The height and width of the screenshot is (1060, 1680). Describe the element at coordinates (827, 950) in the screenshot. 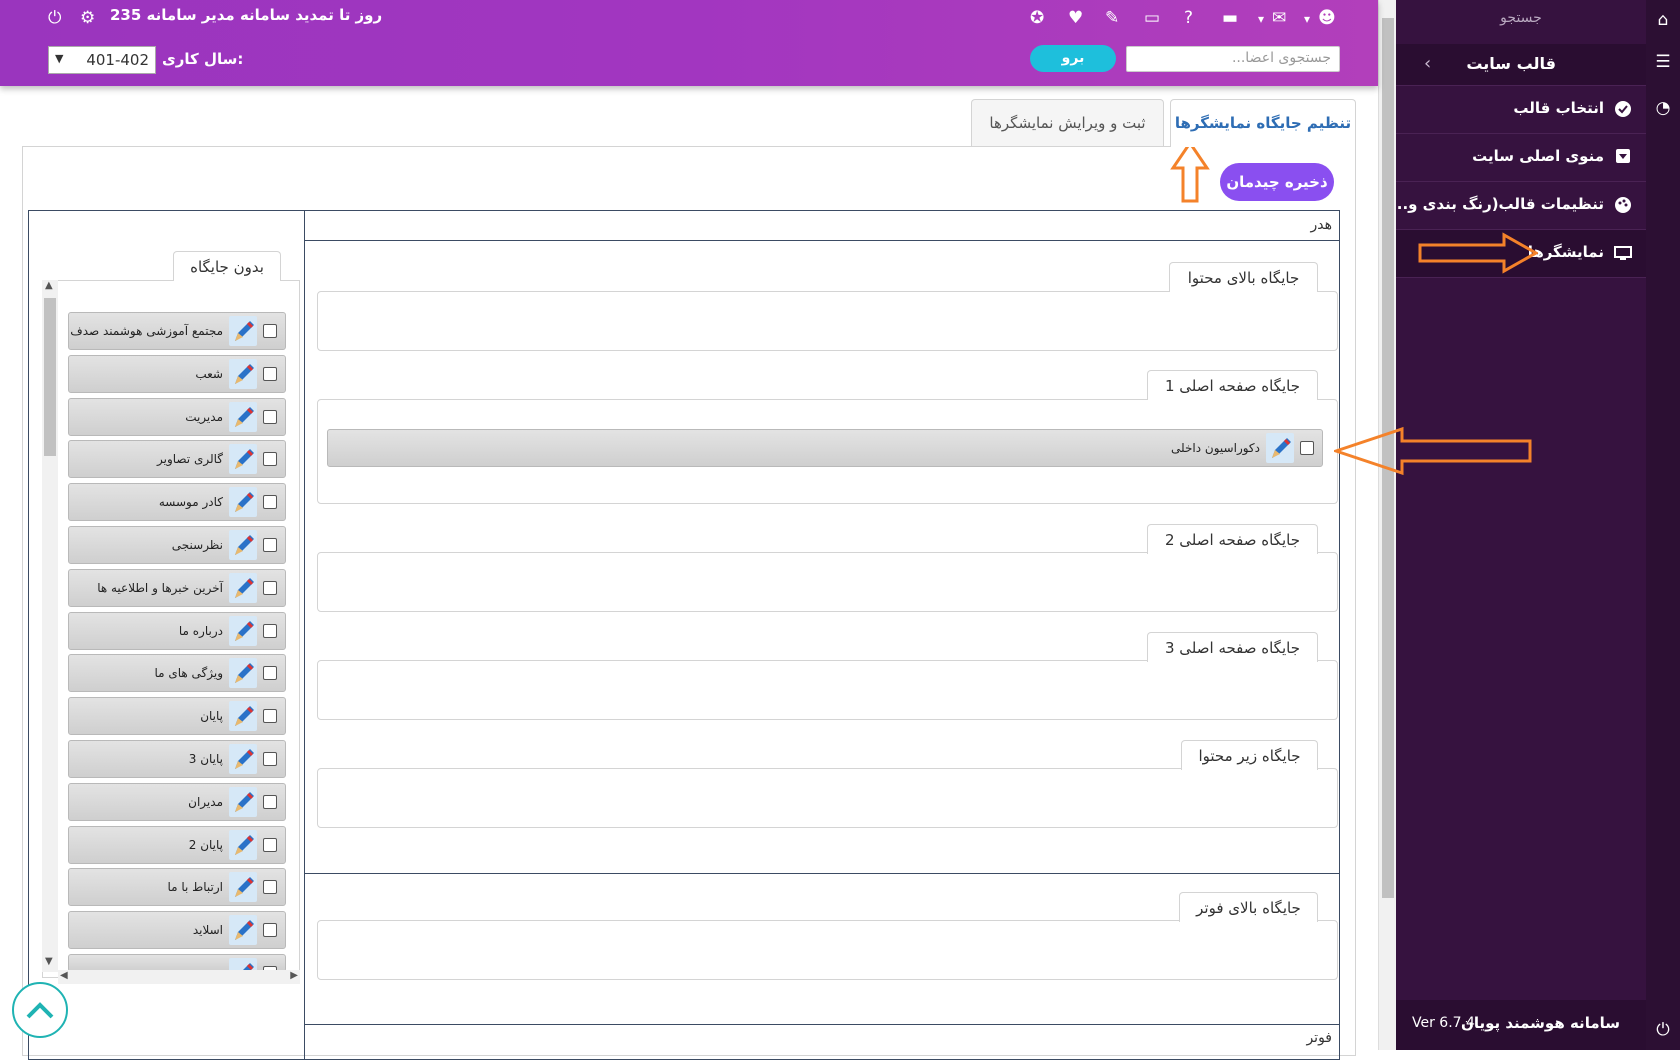

I see `slot-above-footer` at that location.